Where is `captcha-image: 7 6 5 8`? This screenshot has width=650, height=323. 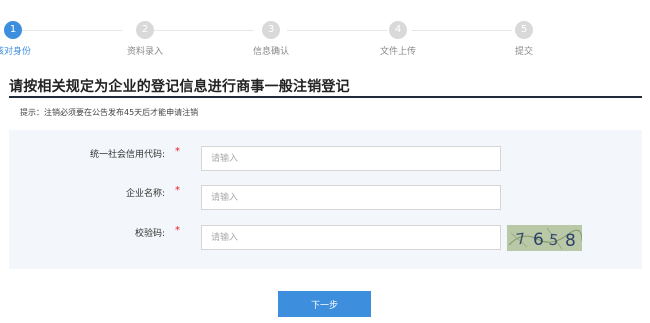 captcha-image: 7 6 5 8 is located at coordinates (544, 238).